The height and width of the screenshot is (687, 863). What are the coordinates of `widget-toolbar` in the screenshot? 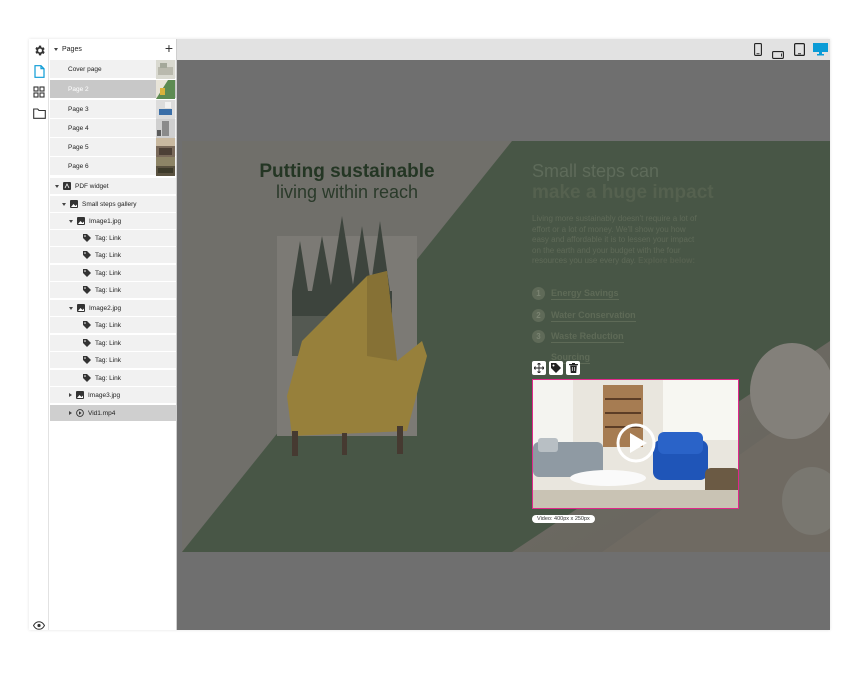 It's located at (556, 368).